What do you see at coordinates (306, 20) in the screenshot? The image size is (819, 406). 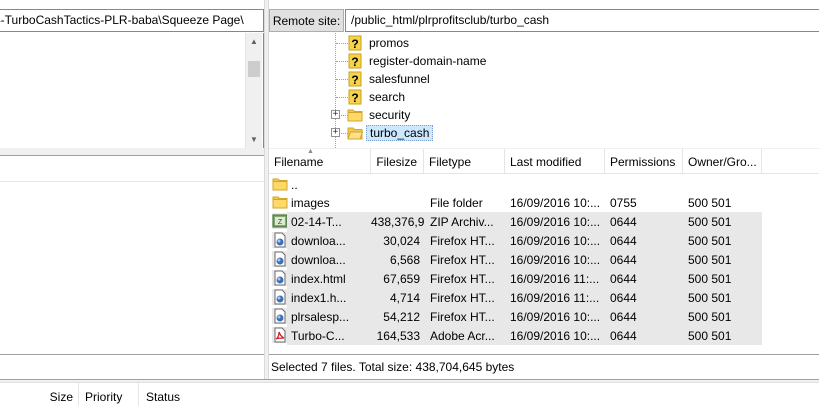 I see `remote-site-label: Remote site:` at bounding box center [306, 20].